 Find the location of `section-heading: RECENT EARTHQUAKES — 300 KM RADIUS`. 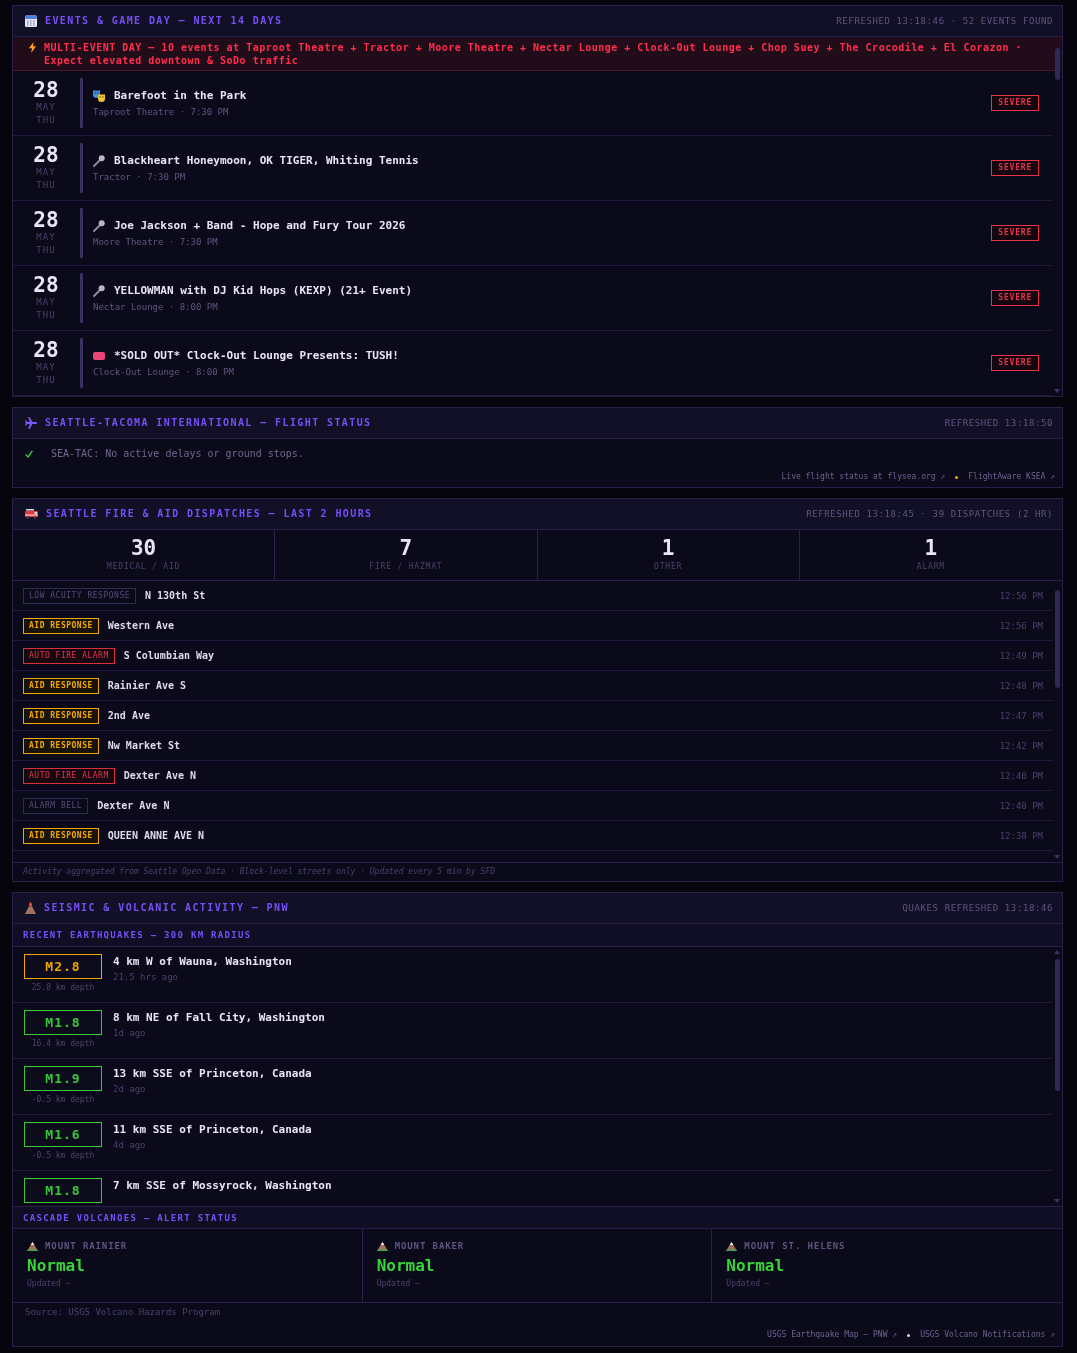

section-heading: RECENT EARTHQUAKES — 300 KM RADIUS is located at coordinates (537, 935).